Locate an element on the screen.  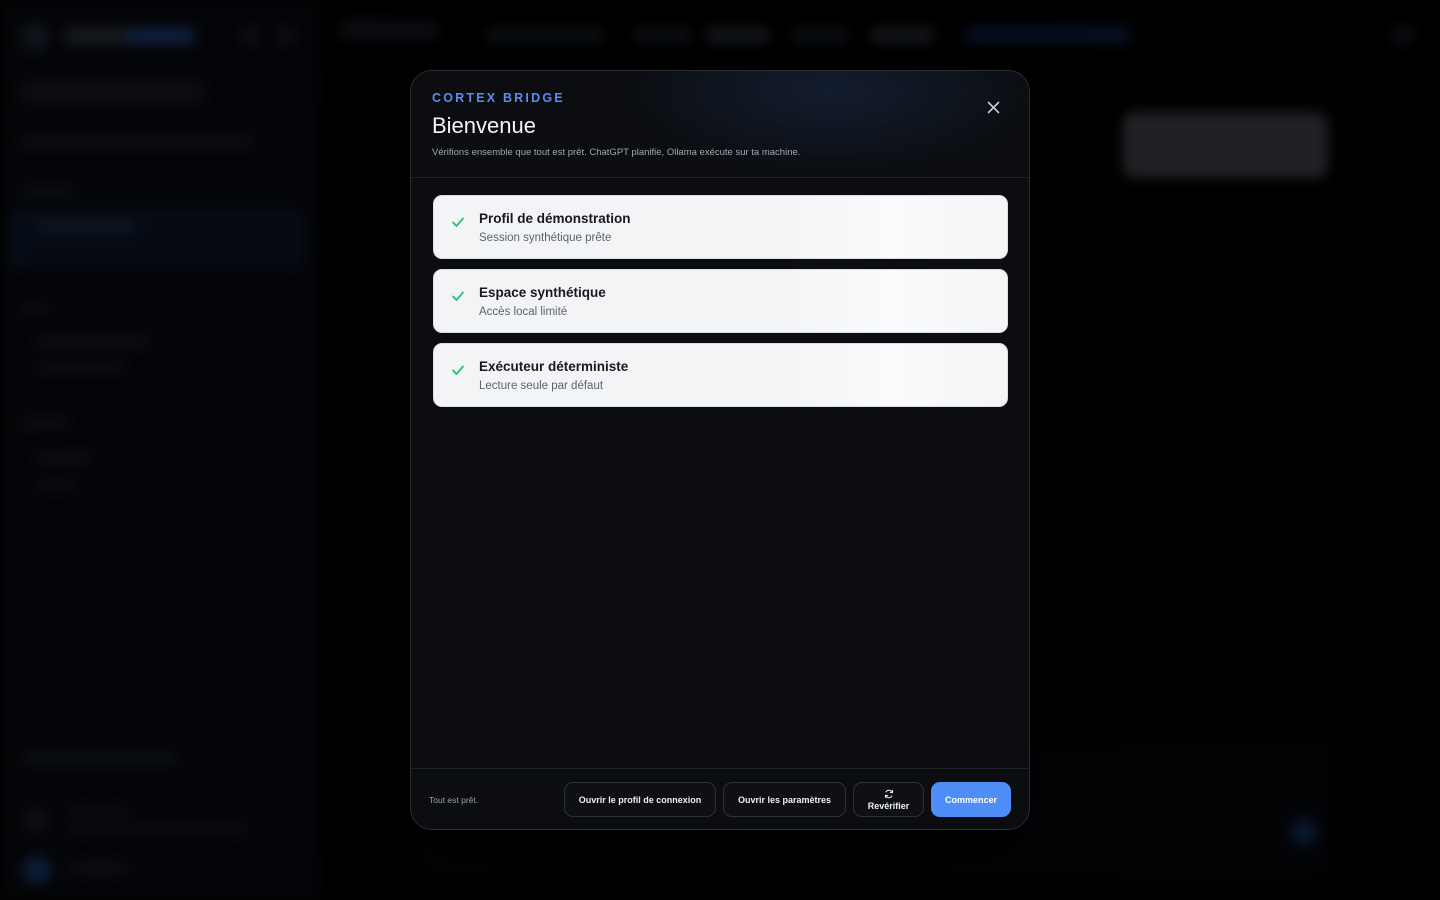
sidebar-toggle-icon is located at coordinates (250, 36).